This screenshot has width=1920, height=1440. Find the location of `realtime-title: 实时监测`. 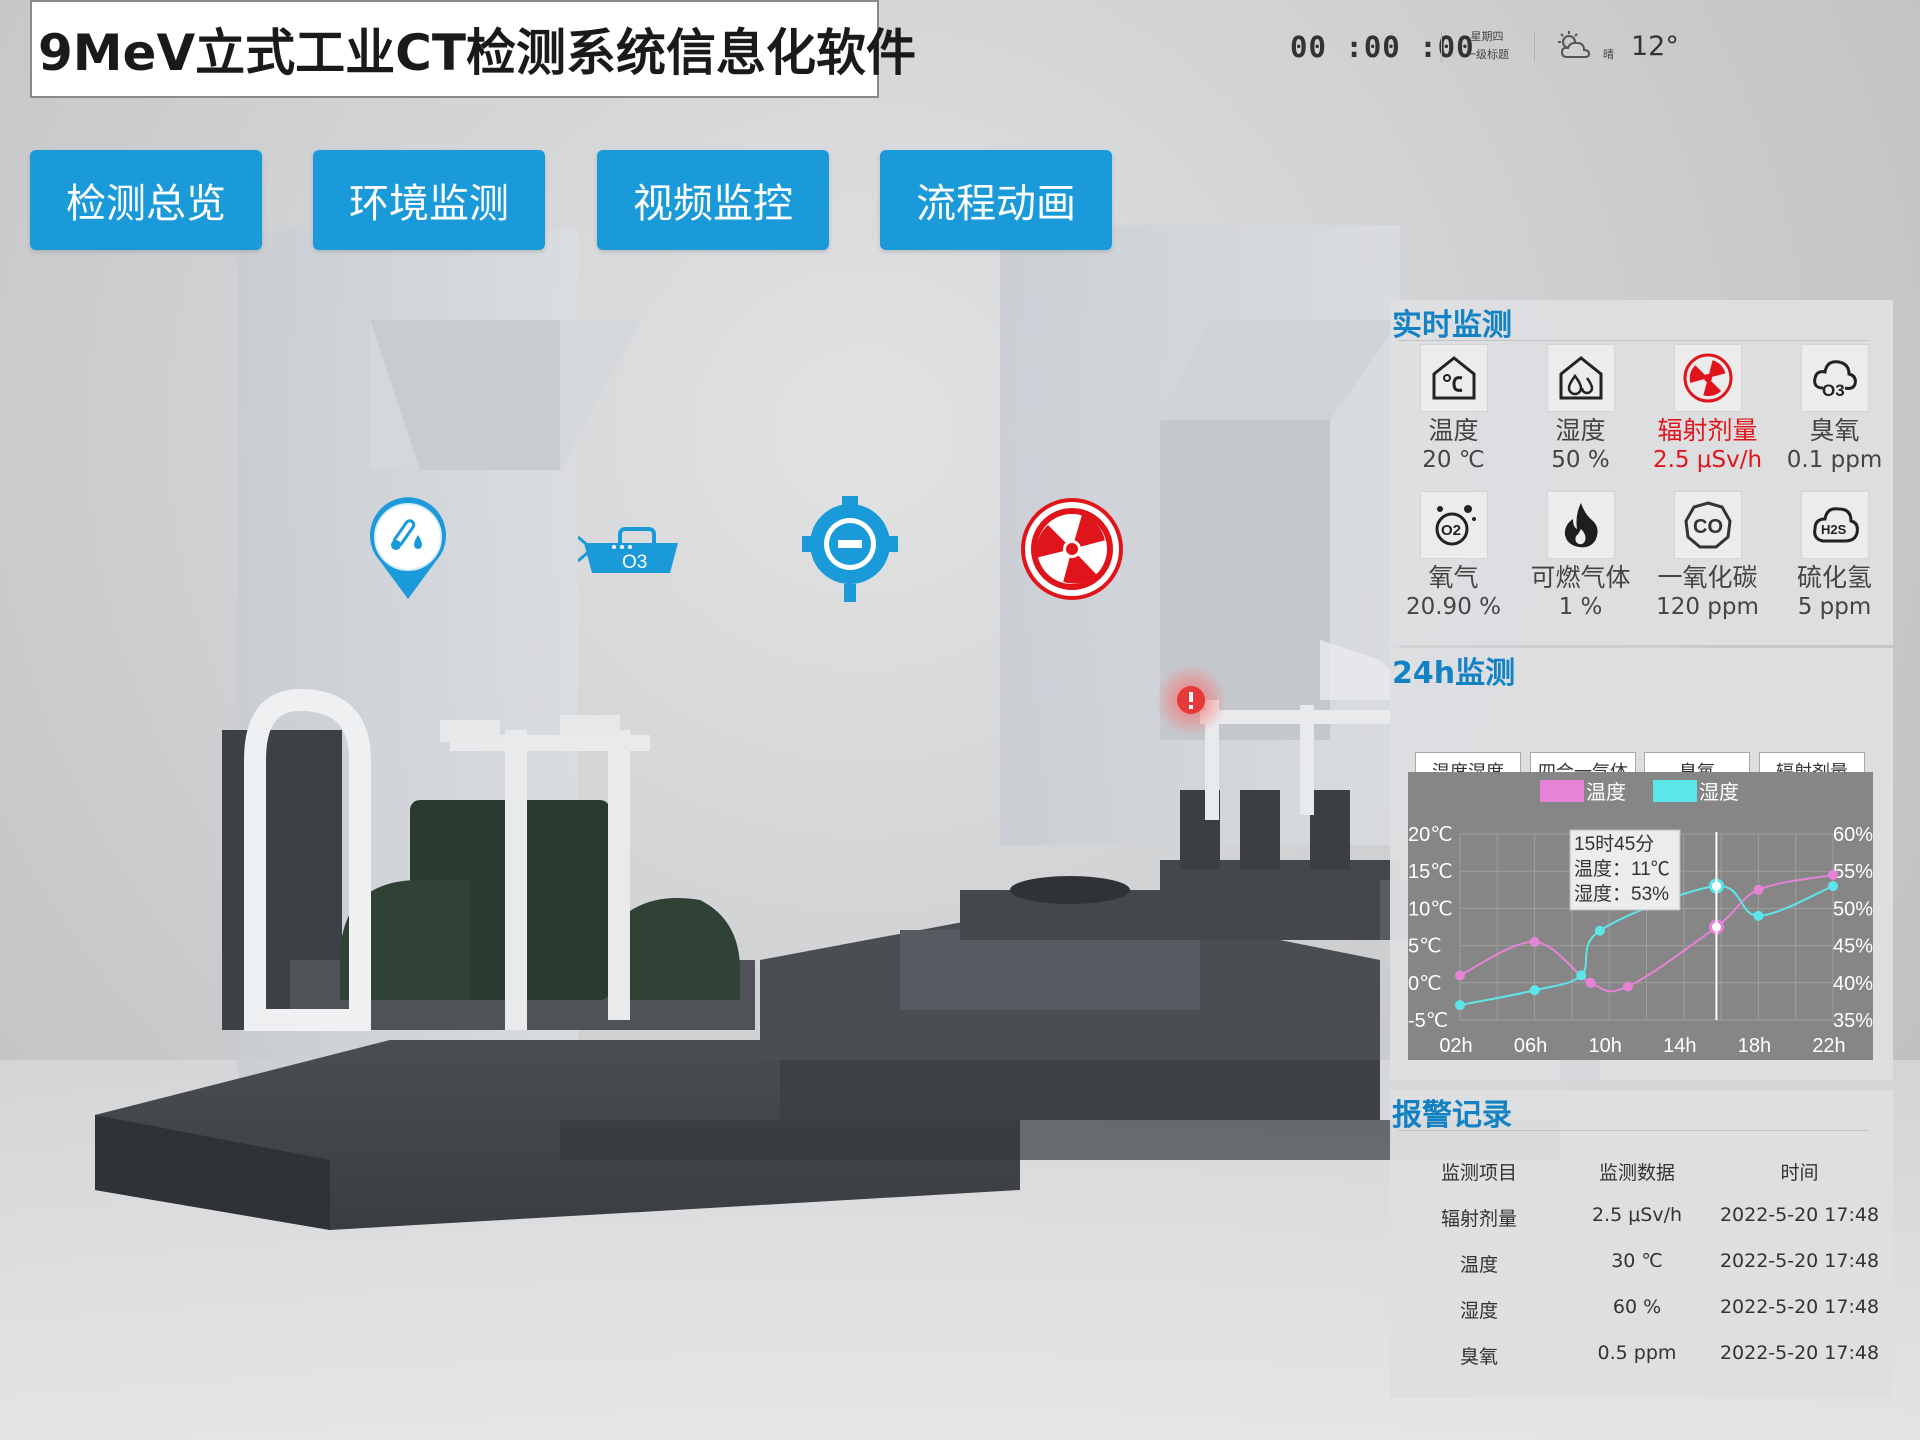

realtime-title: 实时监测 is located at coordinates (1452, 325).